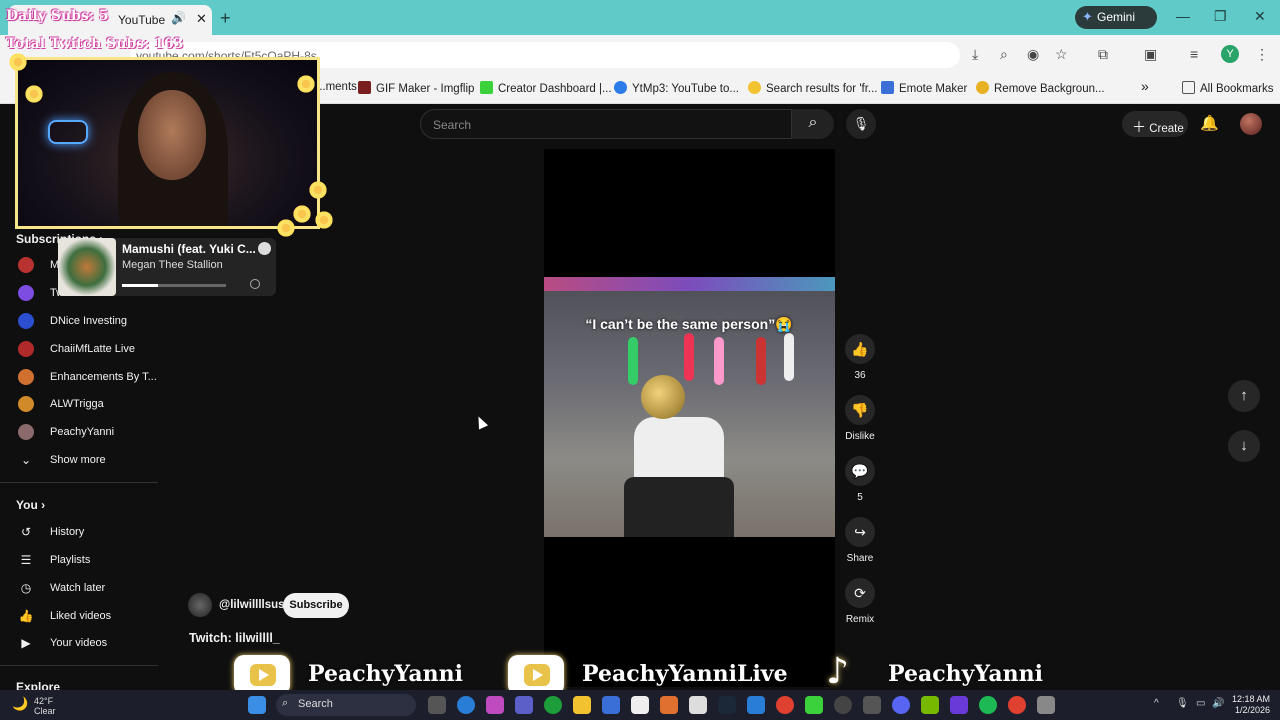 The height and width of the screenshot is (720, 1280). I want to click on eye-off-icon: ◉, so click(1033, 54).